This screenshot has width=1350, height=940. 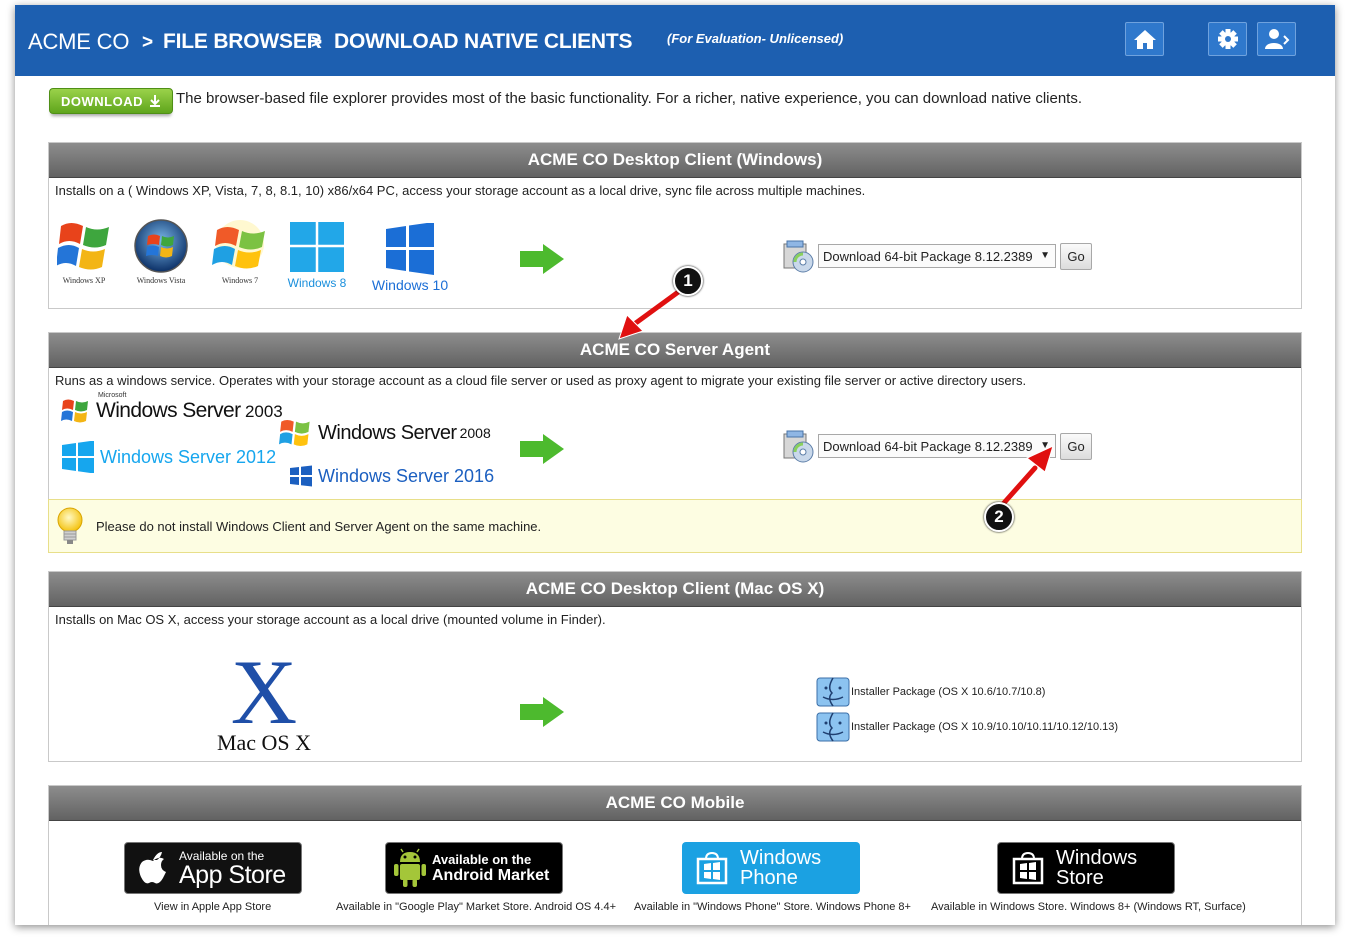 I want to click on apple-icon, so click(x=152, y=868).